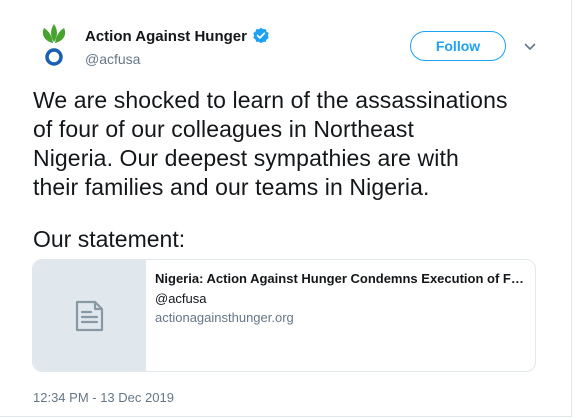 This screenshot has height=418, width=573. I want to click on account-handle: @acfusa, so click(112, 59).